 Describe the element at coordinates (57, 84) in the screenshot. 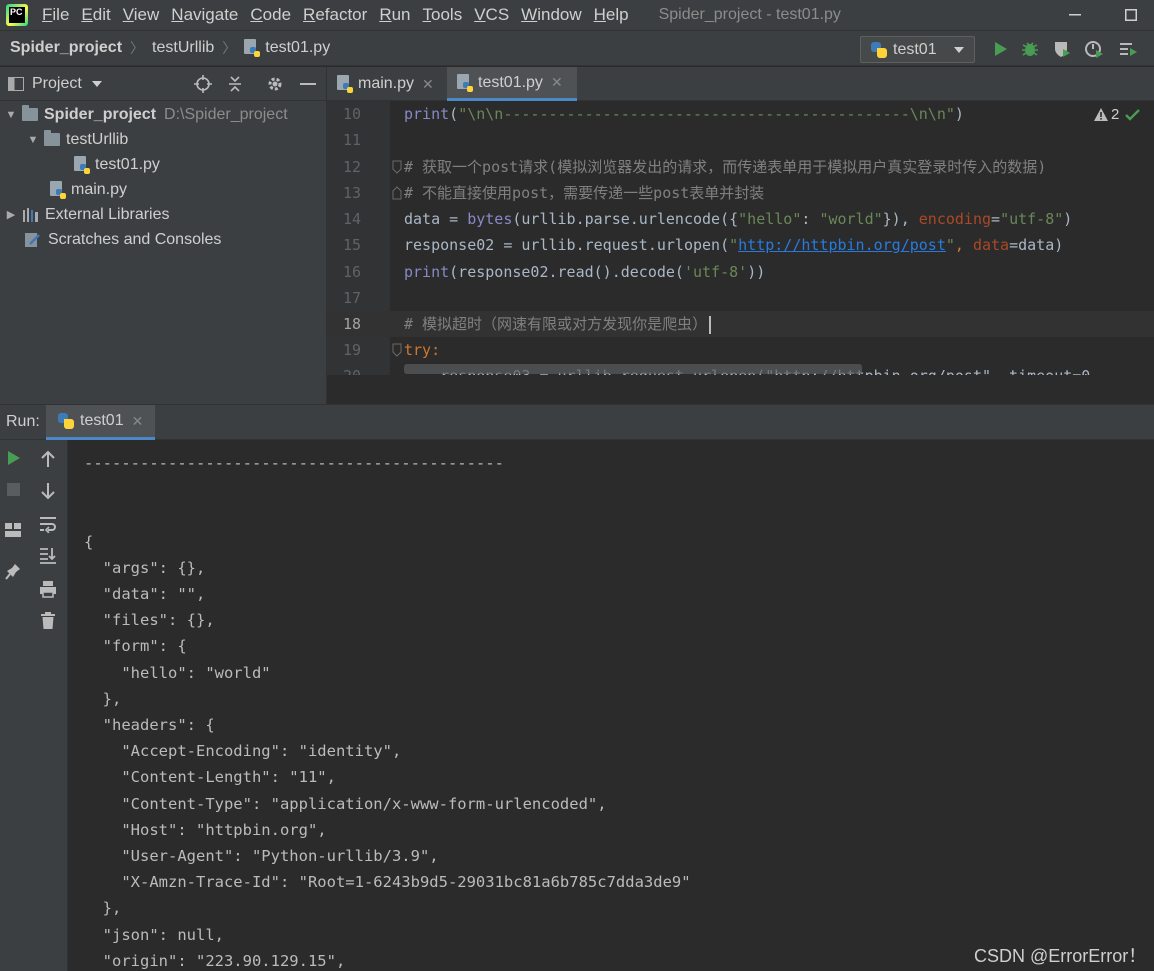

I see `project-view-select: Project` at that location.